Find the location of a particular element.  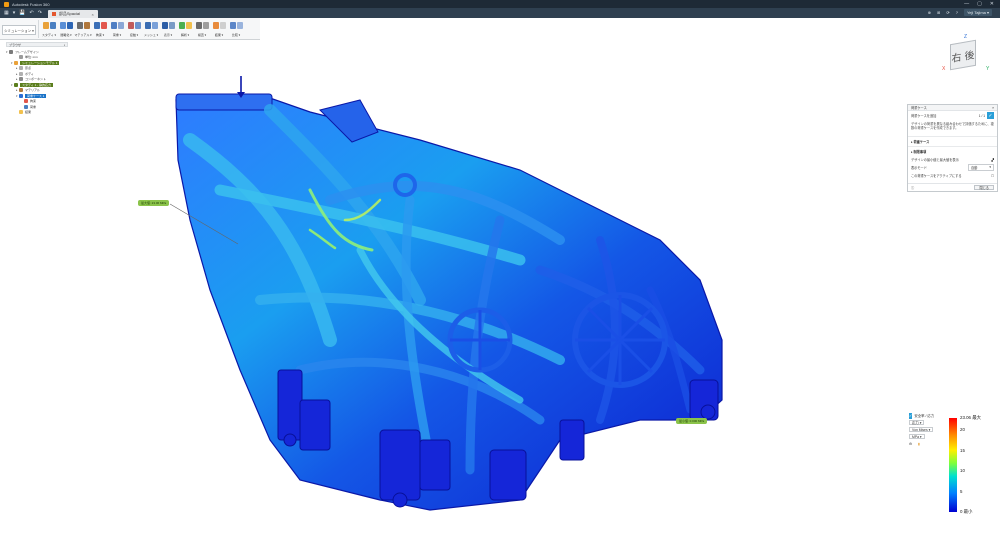

ribbon-group-1: 簡略化 ▾ is located at coordinates (66, 28).